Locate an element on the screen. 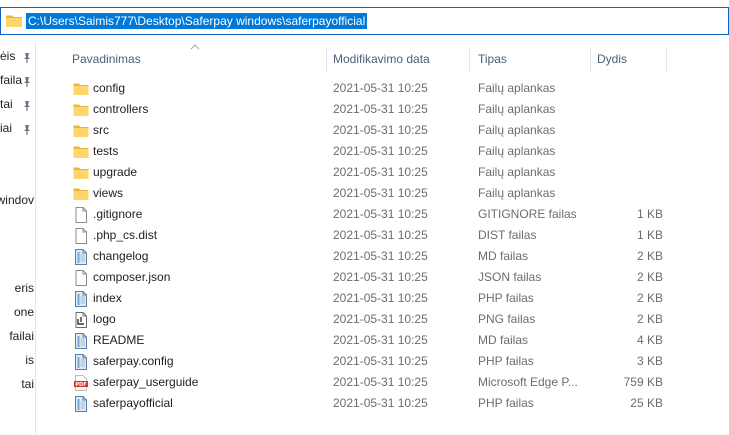 This screenshot has height=435, width=729. file-row: README 2021-05-31 10:25 MD failas 4 KB is located at coordinates (382, 340).